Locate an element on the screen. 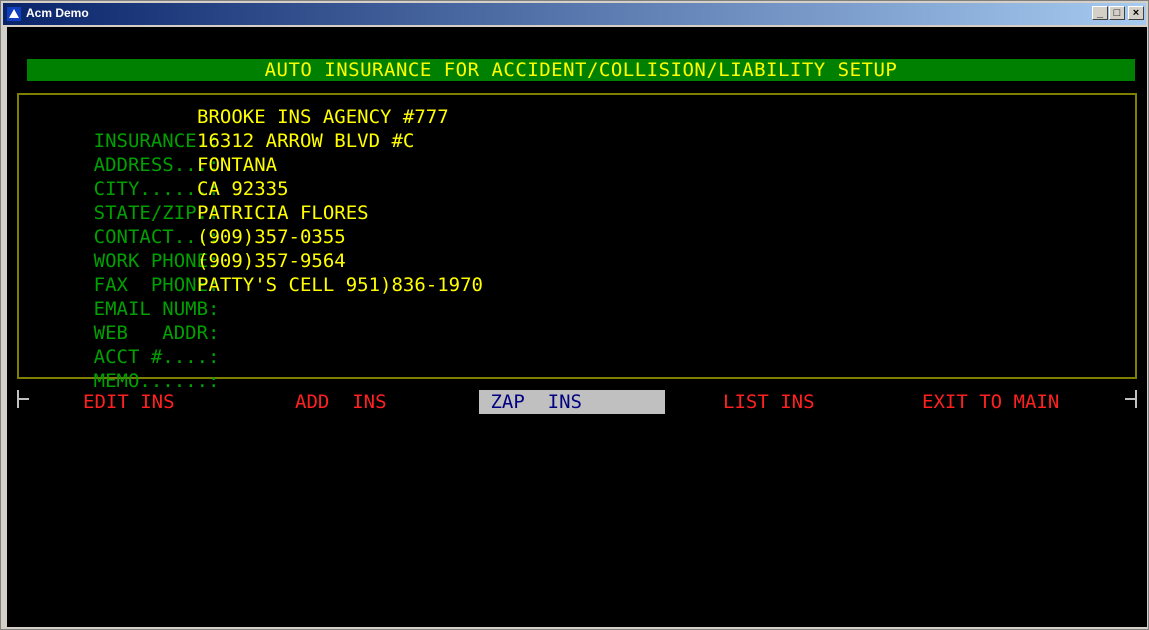 This screenshot has width=1149, height=630. field-value: 16312 ARROW BLVD #C is located at coordinates (305, 141).